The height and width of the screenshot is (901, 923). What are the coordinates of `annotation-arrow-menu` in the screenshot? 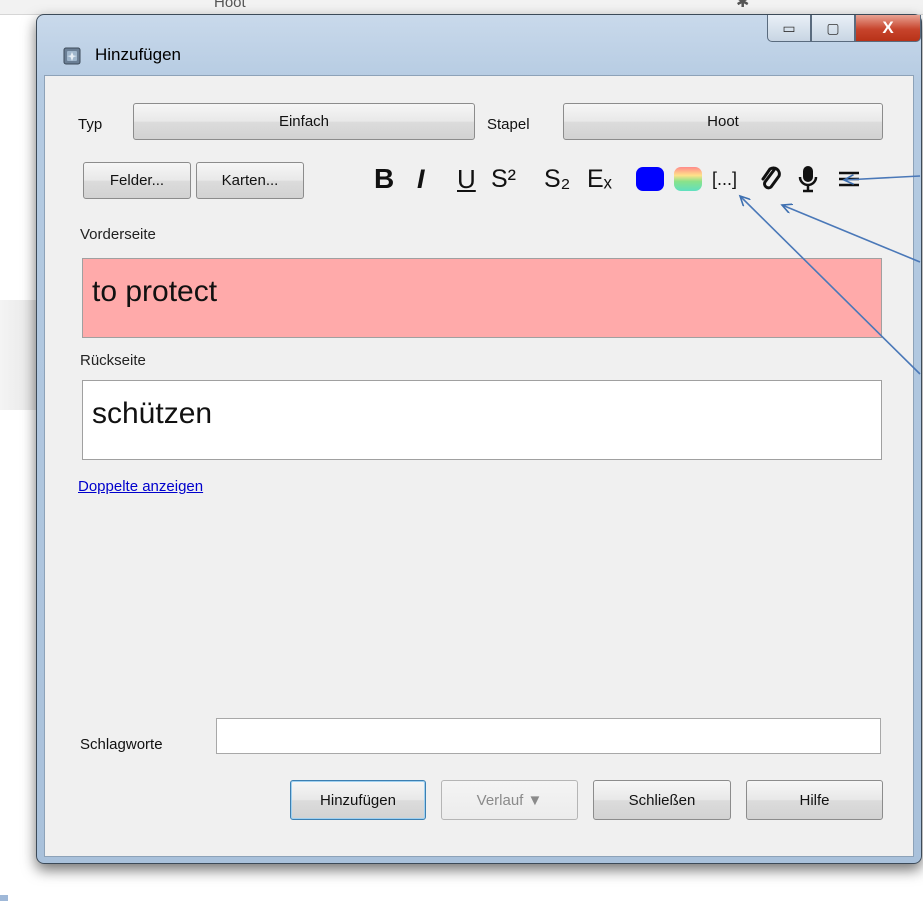 It's located at (882, 178).